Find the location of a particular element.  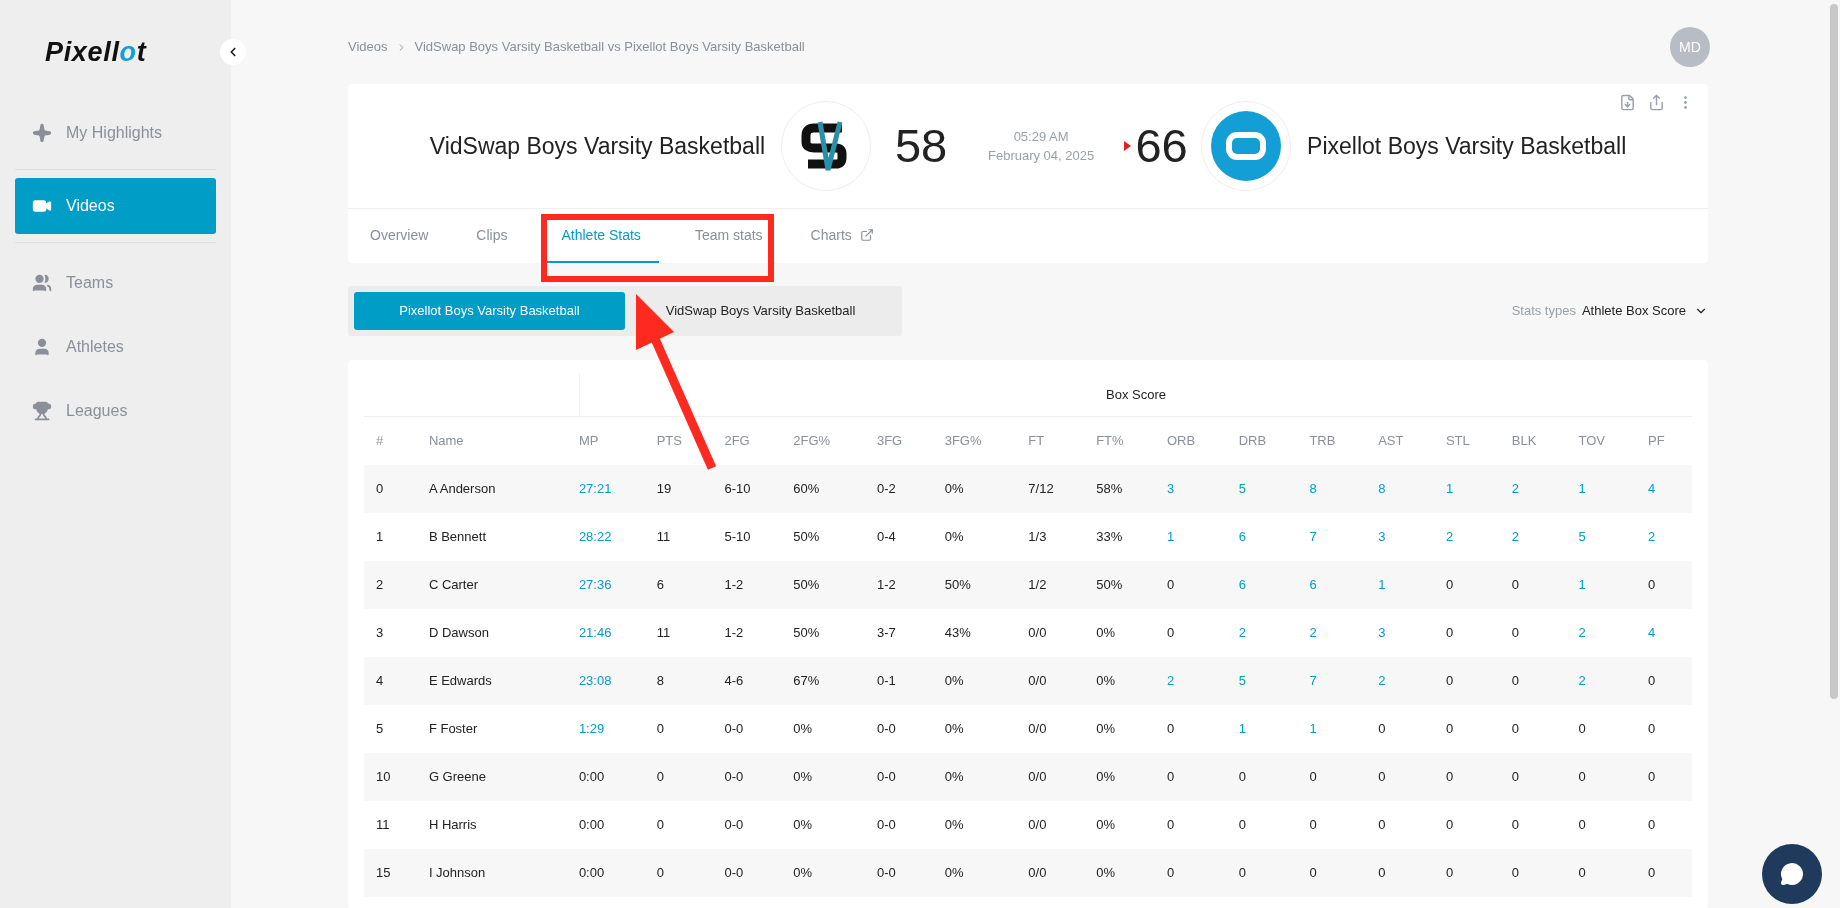

column-header: # is located at coordinates (380, 441).